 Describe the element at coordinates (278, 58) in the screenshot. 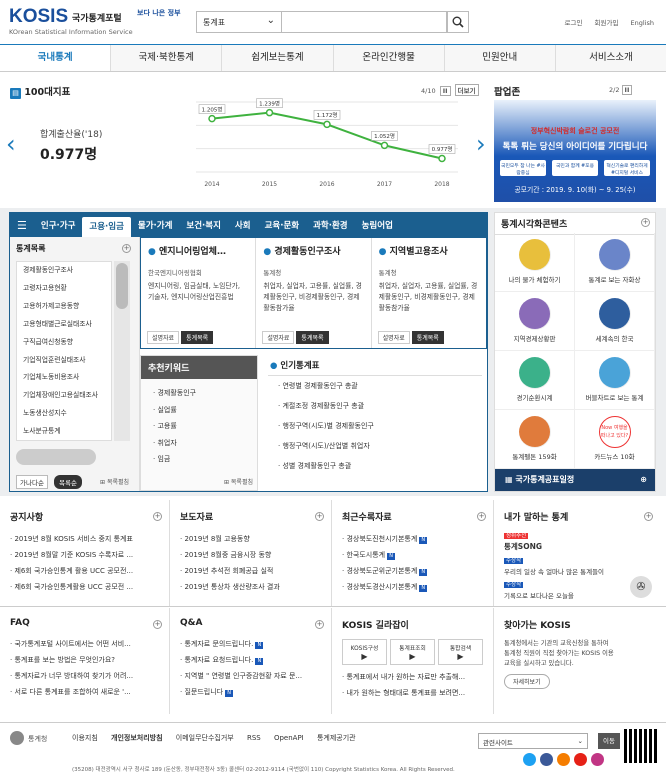

I see `nav-easy-stats: 쉽게보는통계` at that location.